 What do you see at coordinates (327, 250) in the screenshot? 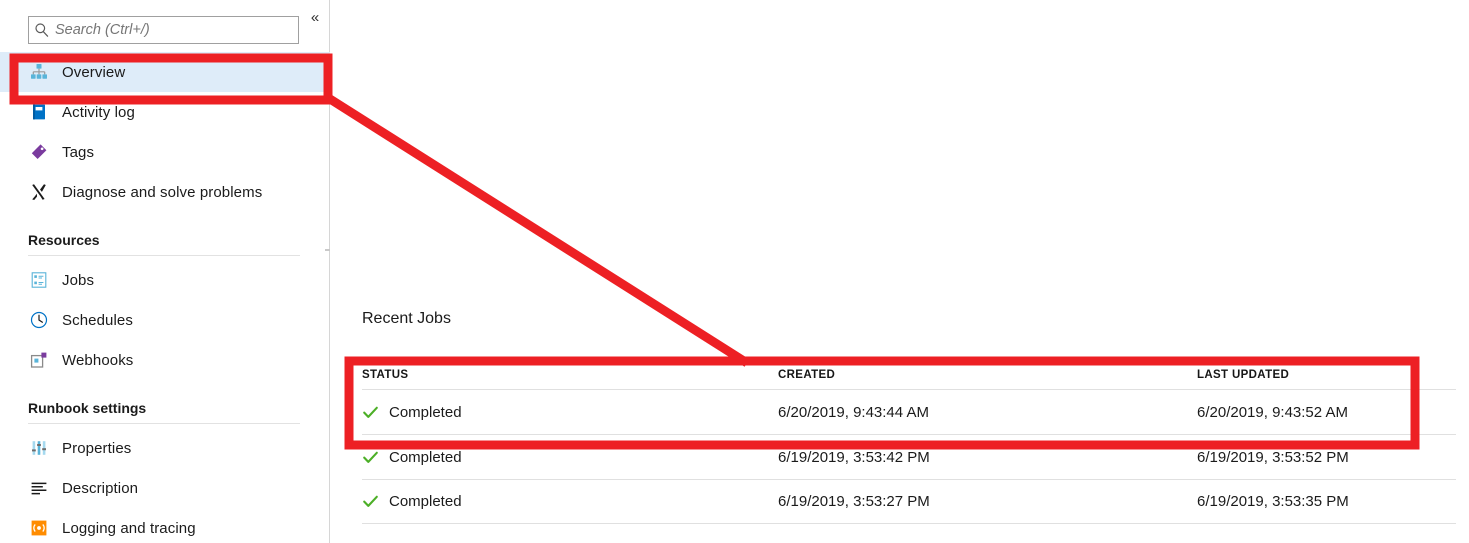
I see `sidebar-resize-handle` at bounding box center [327, 250].